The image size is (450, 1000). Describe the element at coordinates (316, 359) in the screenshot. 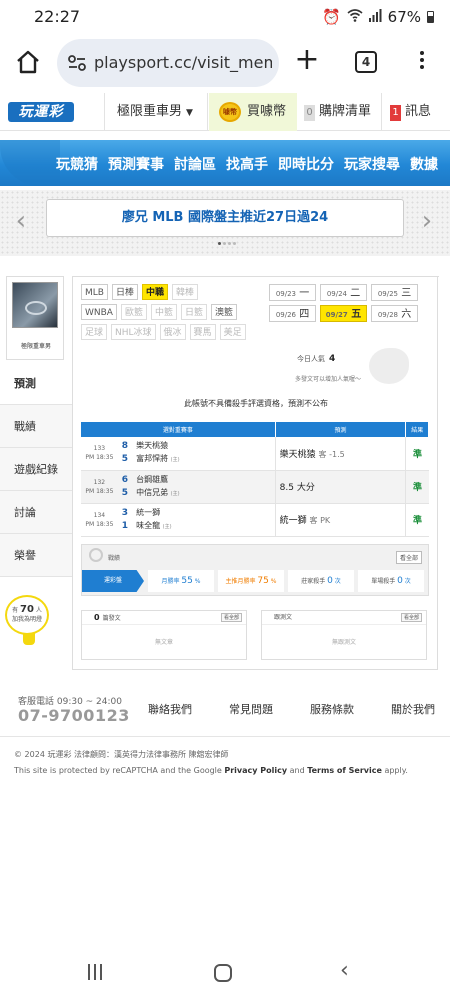

I see `today-popularity: 今日人氣 4` at that location.